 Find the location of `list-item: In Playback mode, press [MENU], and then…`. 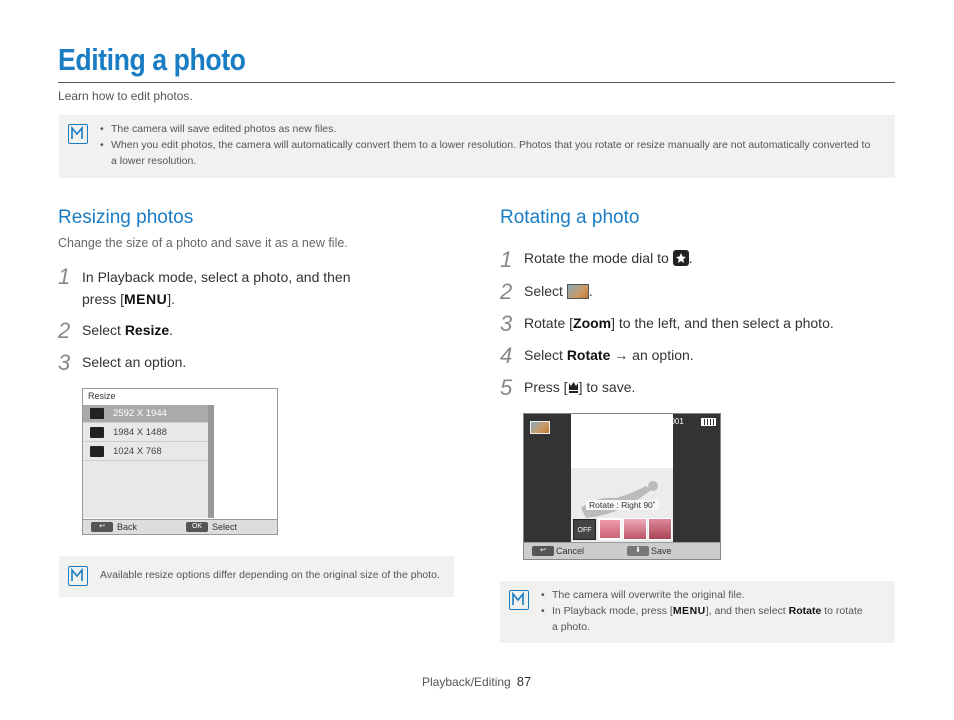

list-item: In Playback mode, press [MENU], and then… is located at coordinates (713, 611).